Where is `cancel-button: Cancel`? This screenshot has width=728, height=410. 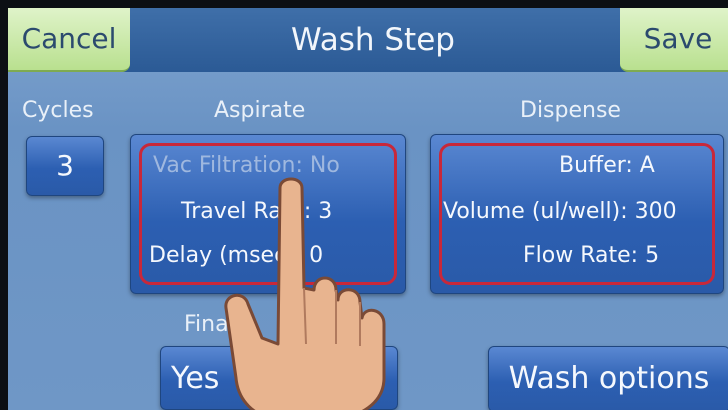
cancel-button: Cancel is located at coordinates (69, 40).